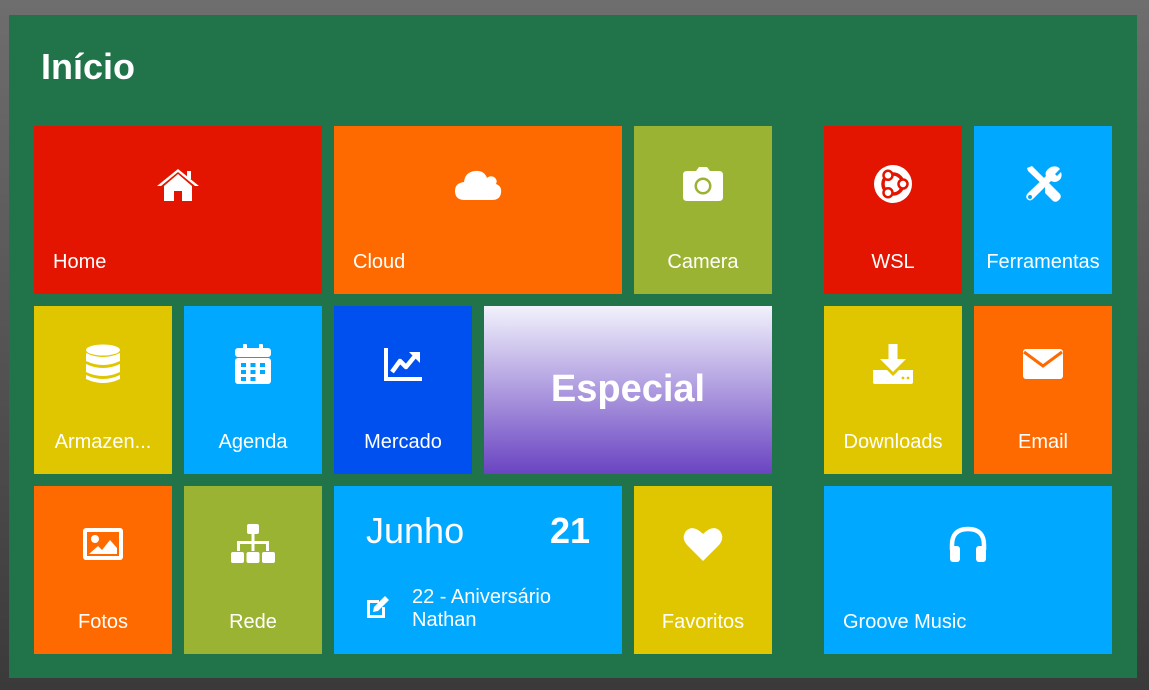 The image size is (1149, 690). What do you see at coordinates (1043, 262) in the screenshot?
I see `tile-ferramentas-label: Ferramentas` at bounding box center [1043, 262].